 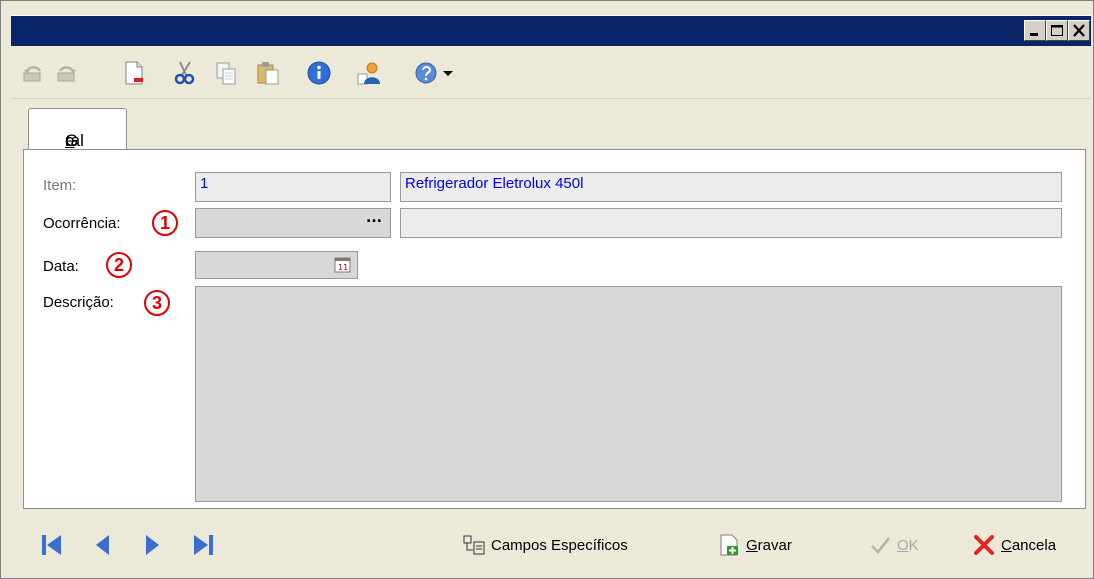 What do you see at coordinates (774, 545) in the screenshot?
I see `gravar-label-rest: ravar` at bounding box center [774, 545].